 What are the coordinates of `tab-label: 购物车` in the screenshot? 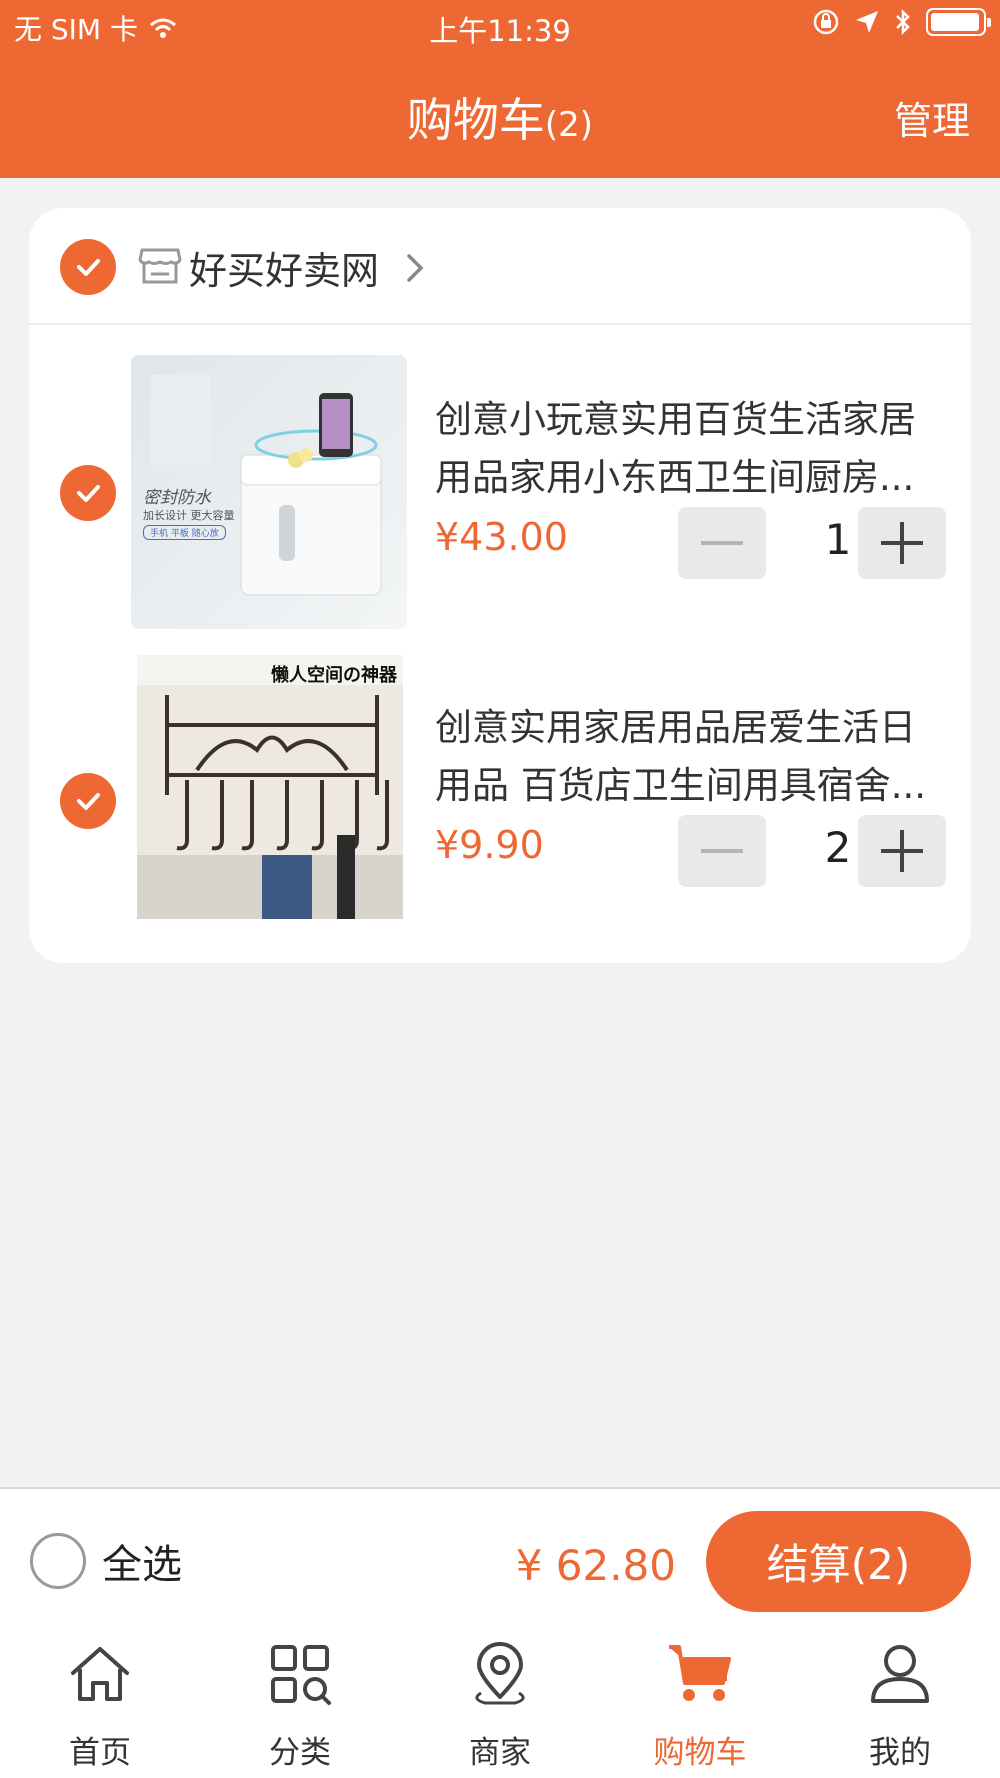 It's located at (700, 1753).